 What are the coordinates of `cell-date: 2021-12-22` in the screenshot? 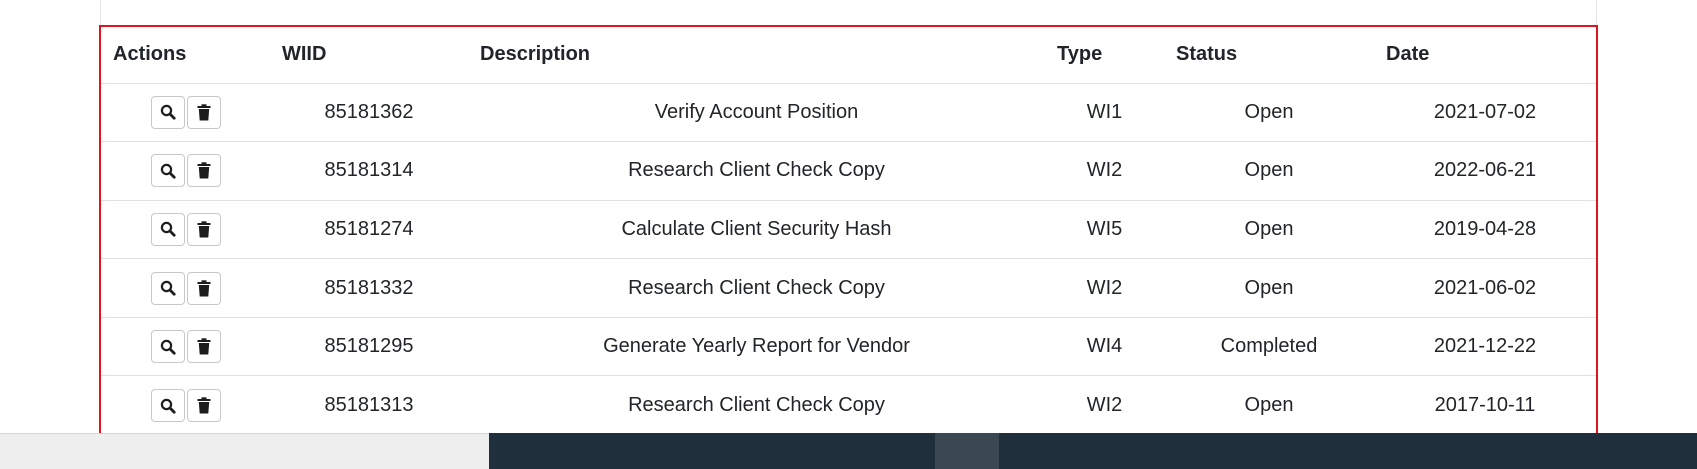 It's located at (1485, 347).